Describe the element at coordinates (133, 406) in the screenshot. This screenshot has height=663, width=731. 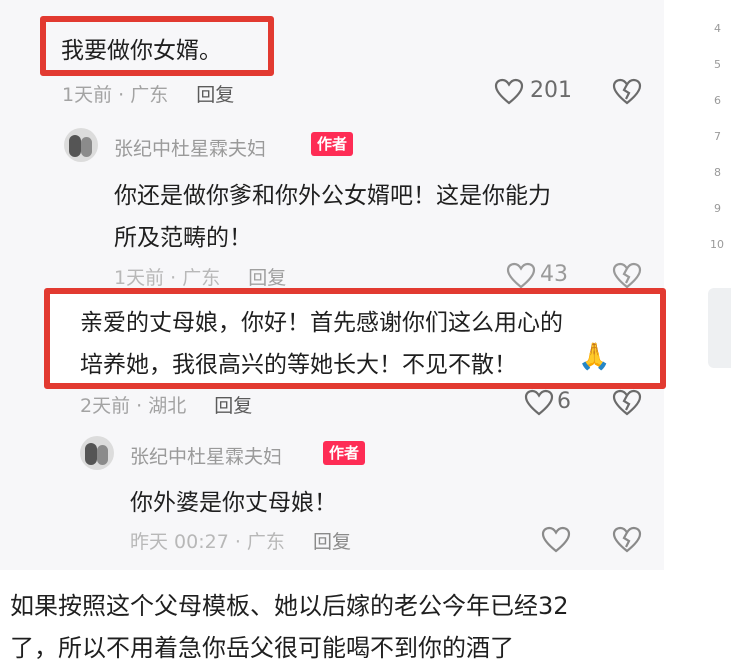
I see `comment-time-location: 2天前 · 湖北` at that location.